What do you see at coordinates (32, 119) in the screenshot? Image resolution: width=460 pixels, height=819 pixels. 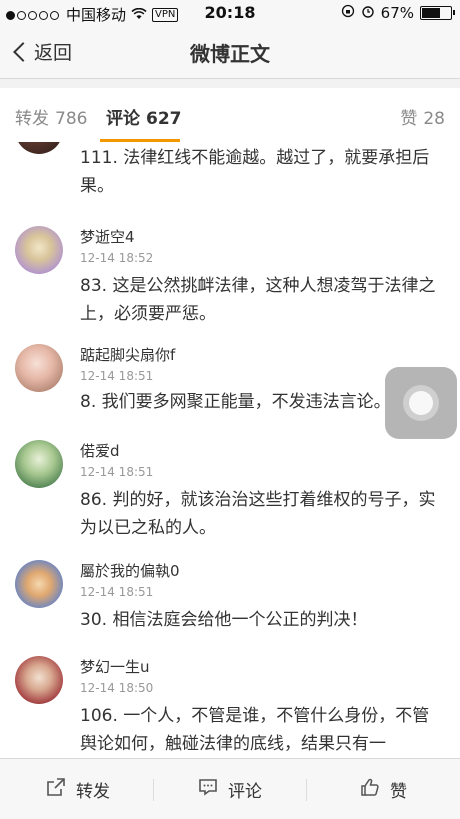 I see `tab-repost-label: 转发` at bounding box center [32, 119].